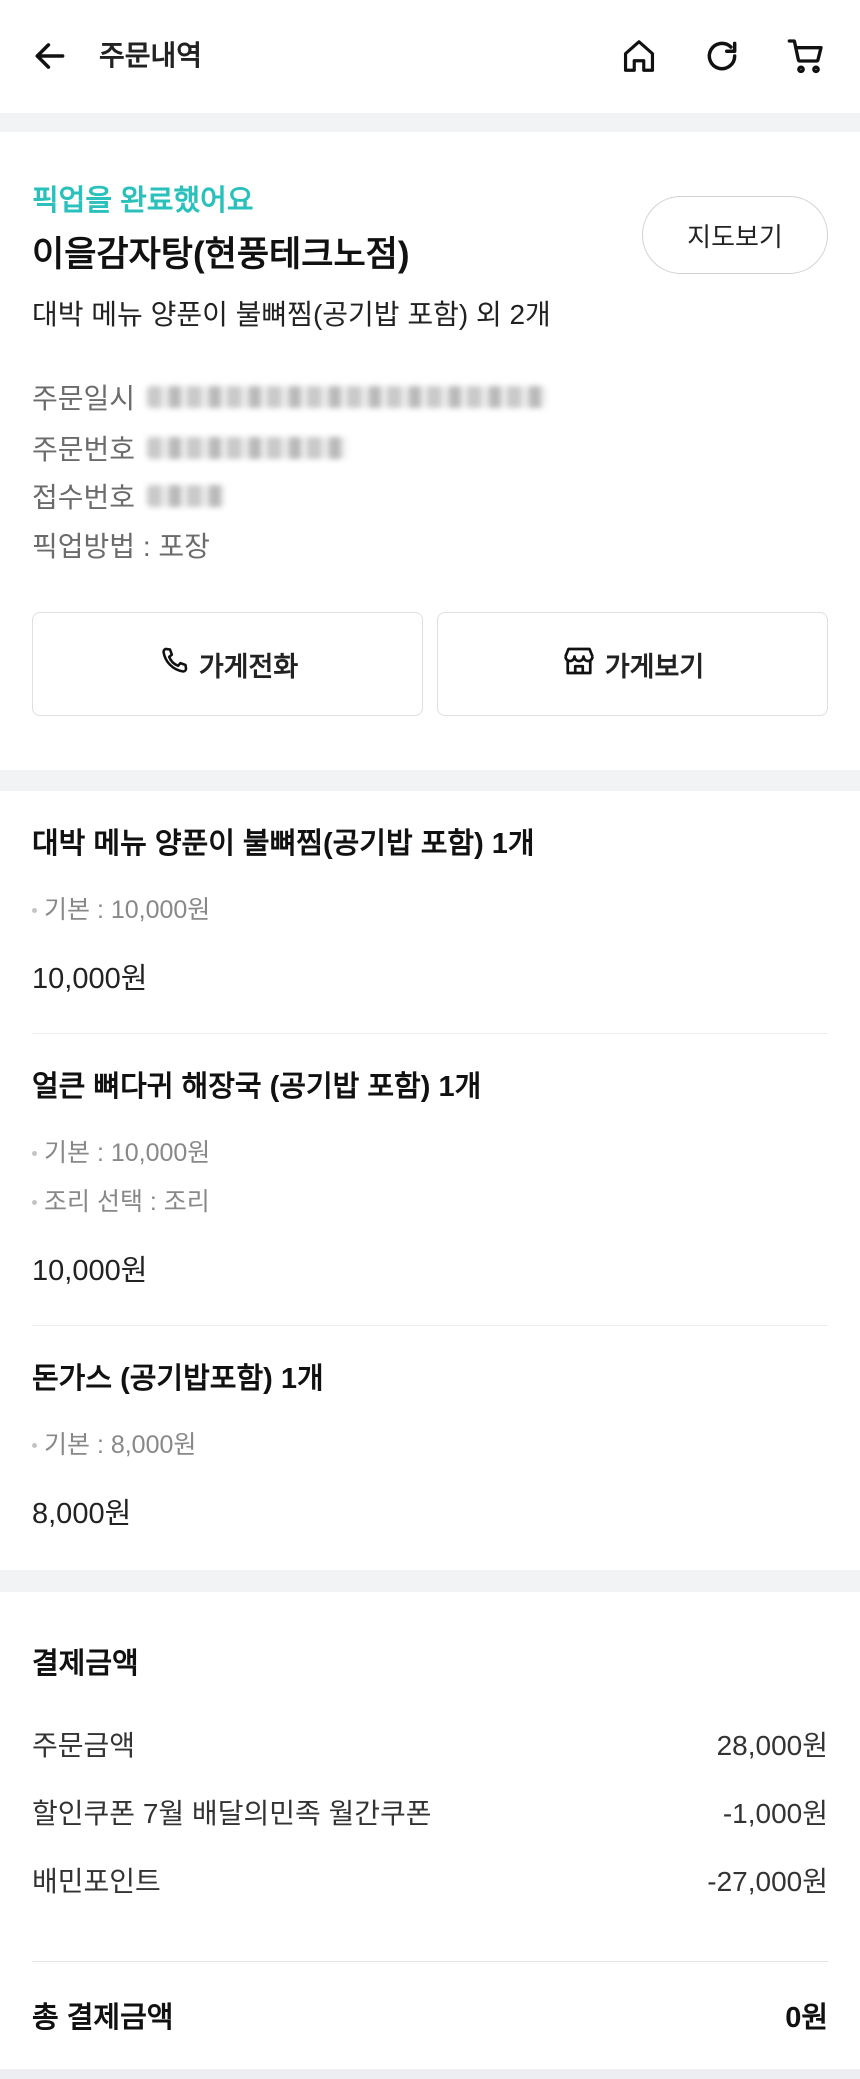  Describe the element at coordinates (232, 1813) in the screenshot. I see `payment-row-label: 할인쿠폰 7월 배달의민족 월간쿠폰` at that location.